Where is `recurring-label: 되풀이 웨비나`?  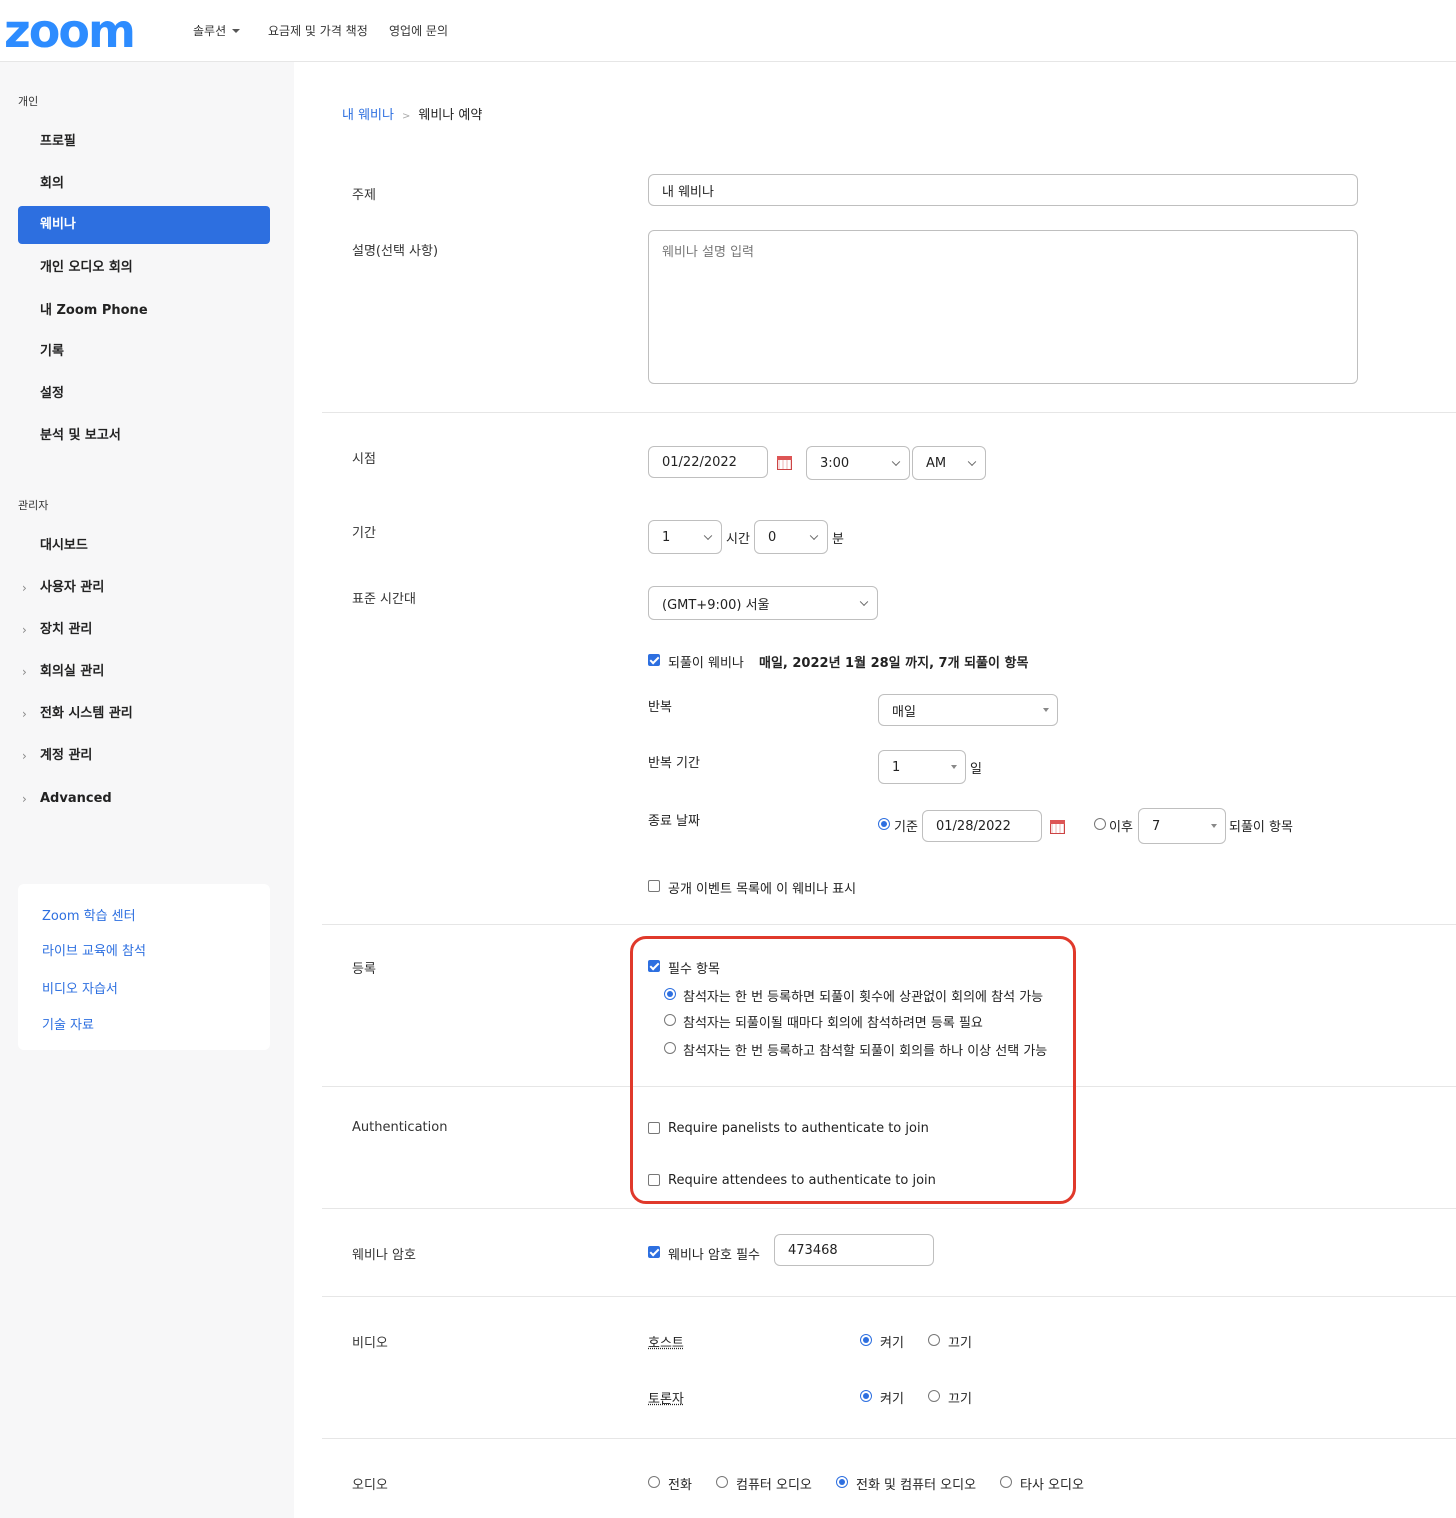 recurring-label: 되풀이 웨비나 is located at coordinates (706, 663).